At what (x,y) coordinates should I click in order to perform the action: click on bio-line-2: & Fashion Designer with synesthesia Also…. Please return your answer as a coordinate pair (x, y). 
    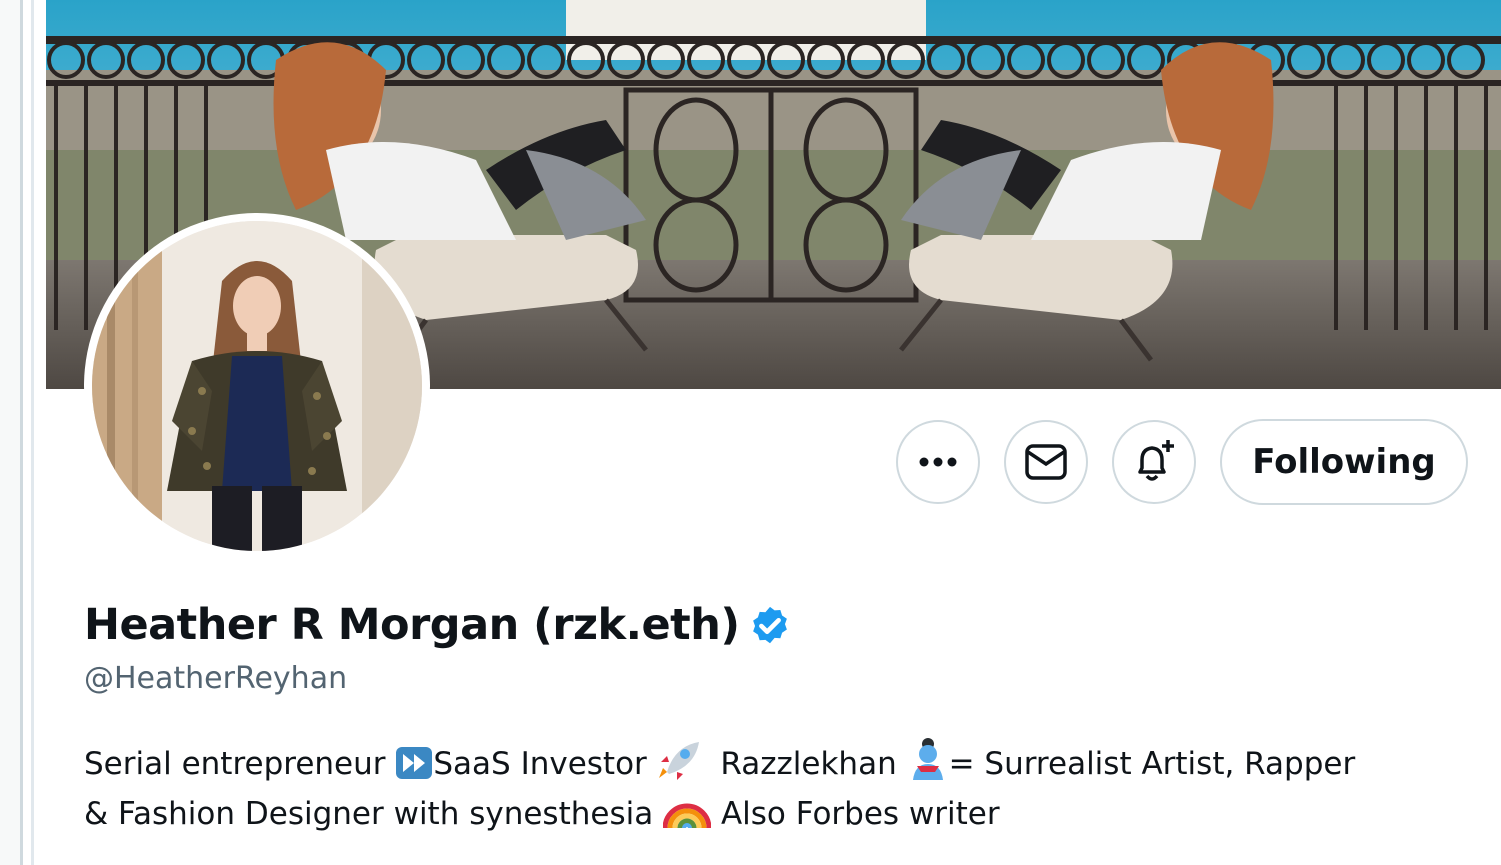
    Looking at the image, I should click on (774, 813).